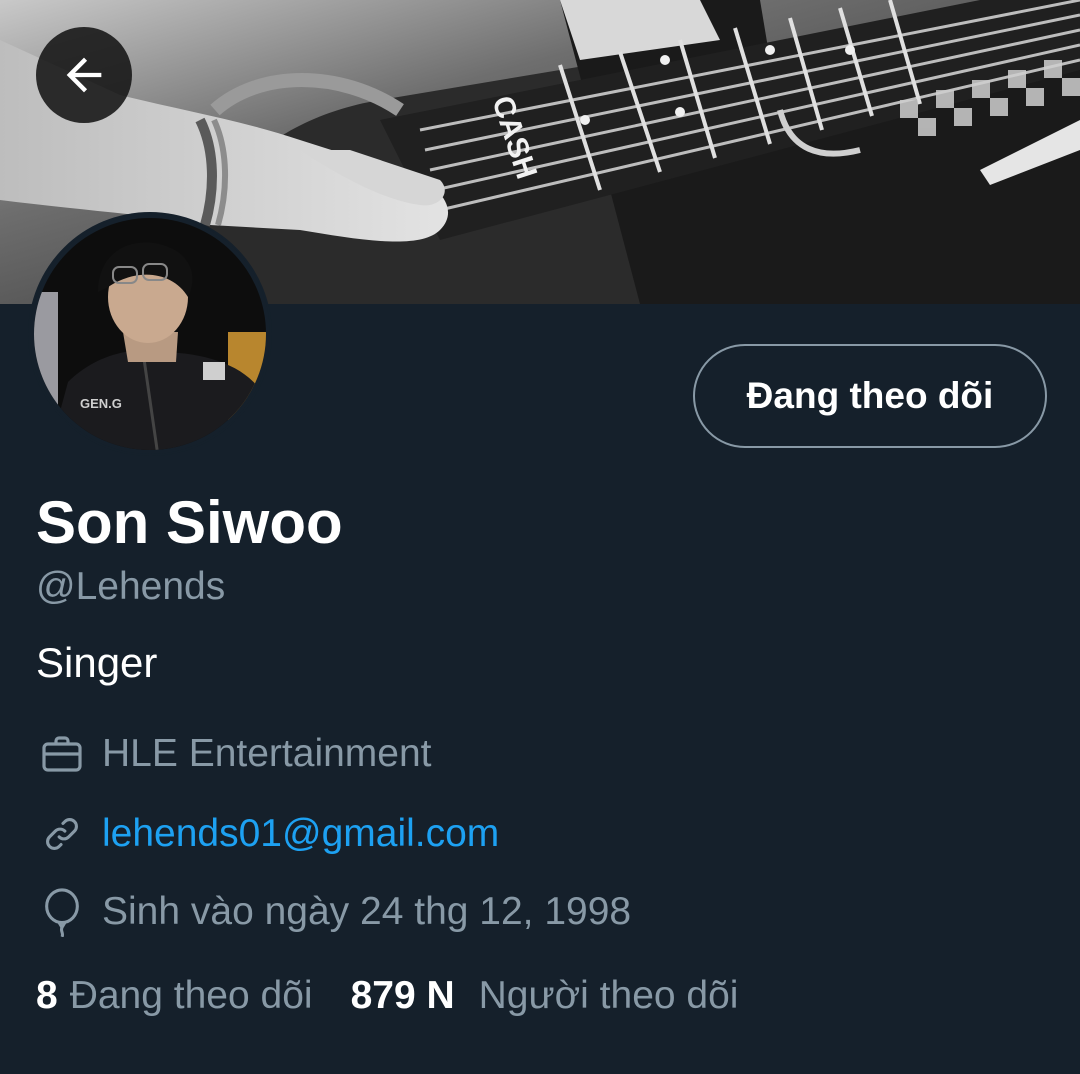  I want to click on profile-link-row: lehends01@gmail.com, so click(267, 834).